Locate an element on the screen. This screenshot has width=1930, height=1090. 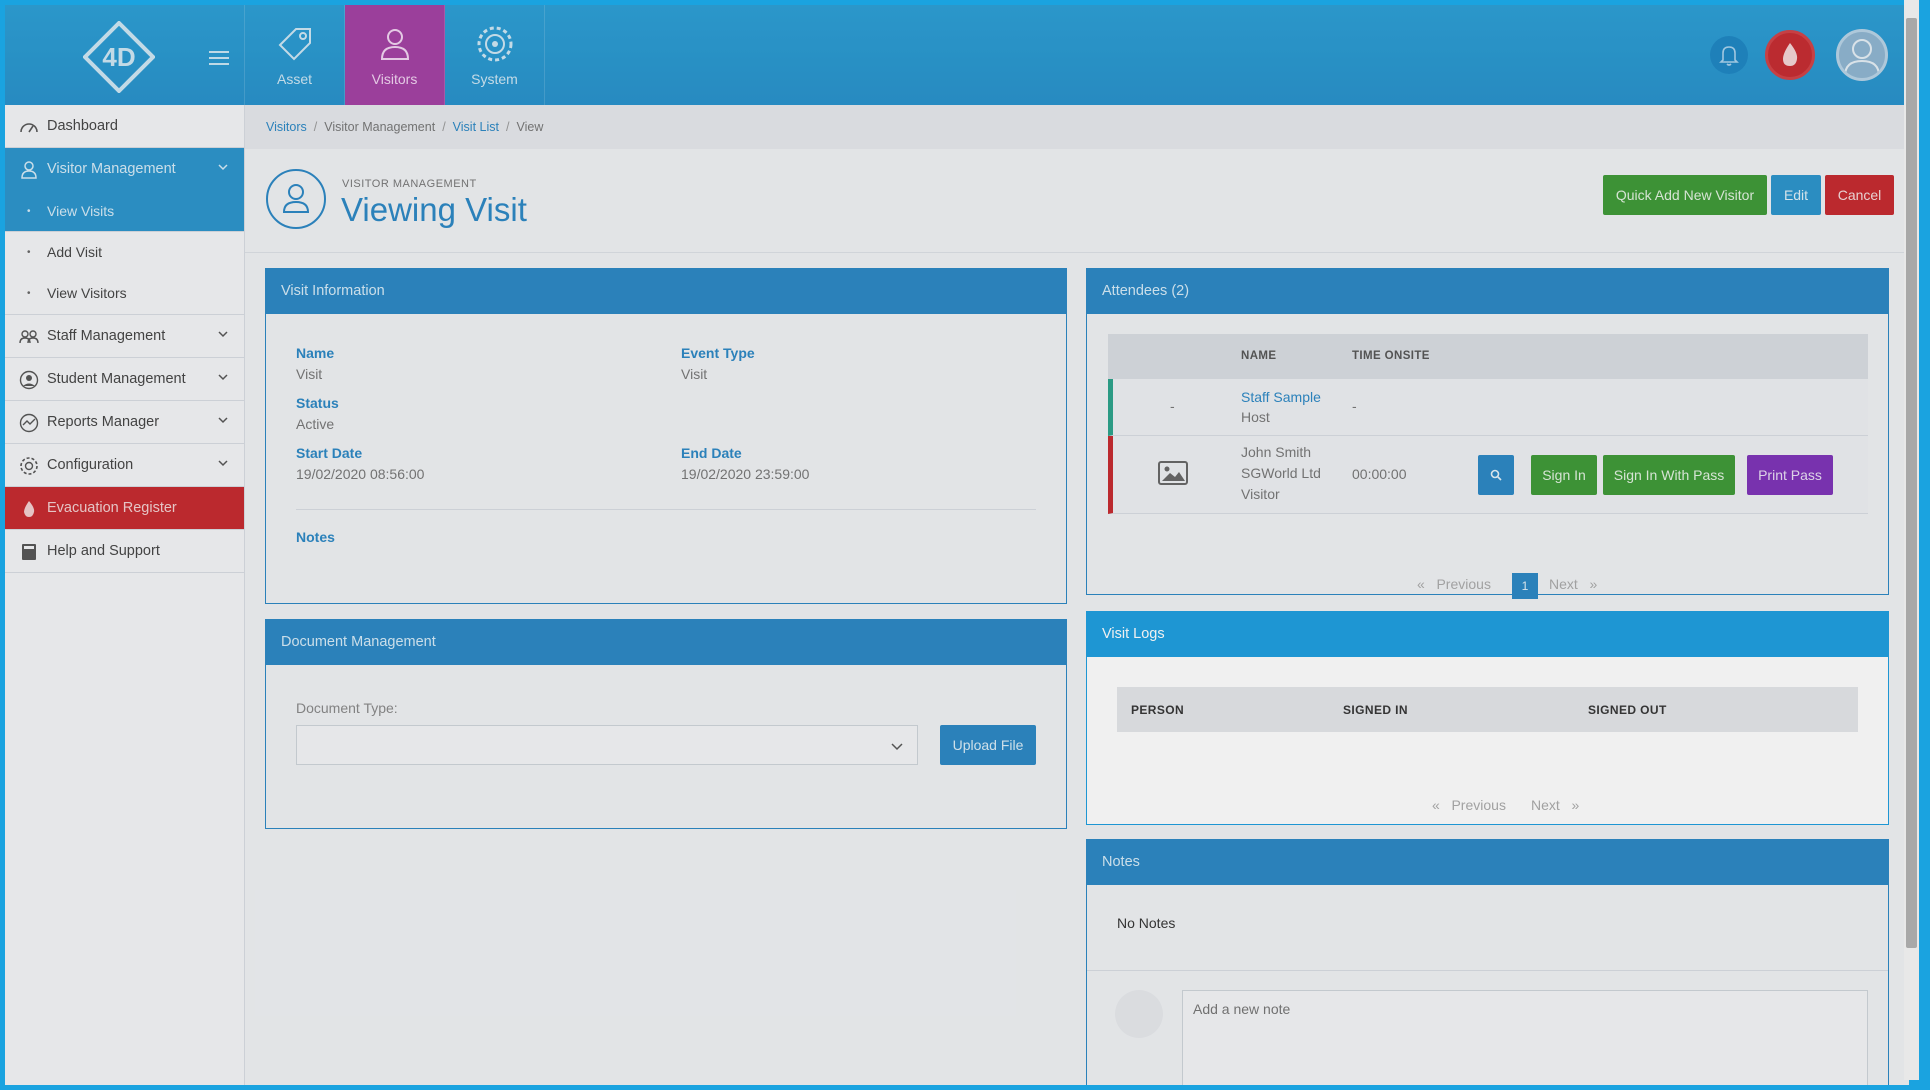
column-header-signed-in: SIGNED IN is located at coordinates (1375, 710).